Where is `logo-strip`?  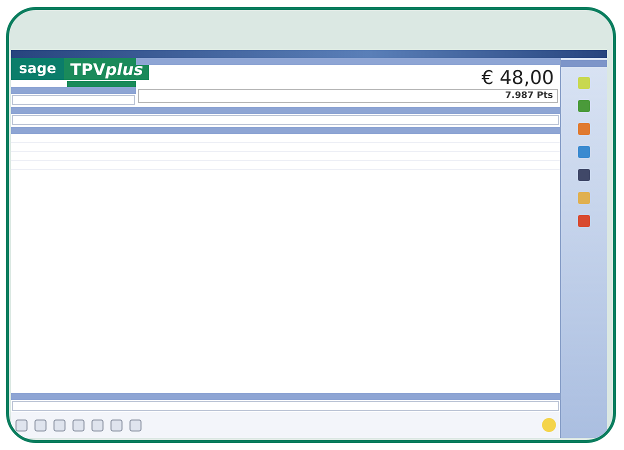 logo-strip is located at coordinates (101, 83).